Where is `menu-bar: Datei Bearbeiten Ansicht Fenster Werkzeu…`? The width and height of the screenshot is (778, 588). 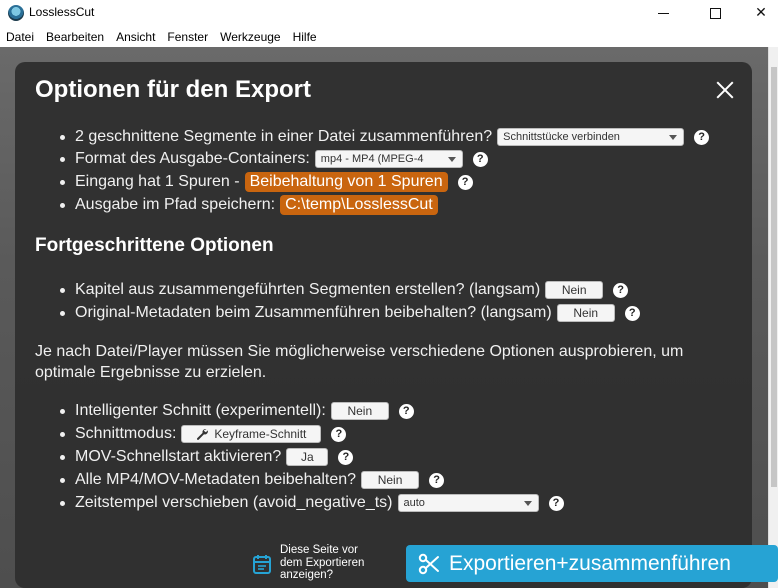 menu-bar: Datei Bearbeiten Ansicht Fenster Werkzeu… is located at coordinates (389, 37).